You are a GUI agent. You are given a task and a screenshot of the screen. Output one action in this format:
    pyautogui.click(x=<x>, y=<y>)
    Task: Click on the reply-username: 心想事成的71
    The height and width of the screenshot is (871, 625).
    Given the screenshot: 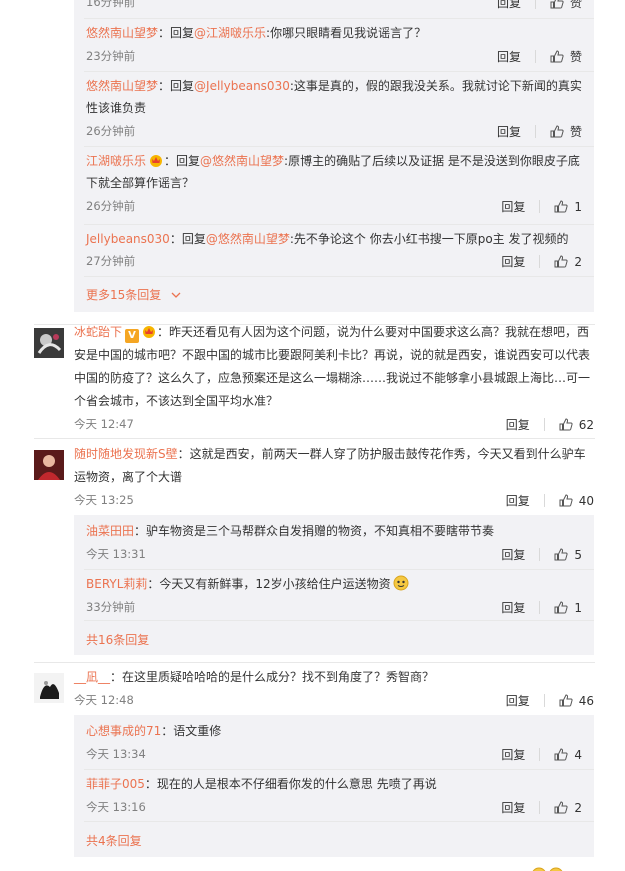 What is the action you would take?
    pyautogui.click(x=123, y=731)
    